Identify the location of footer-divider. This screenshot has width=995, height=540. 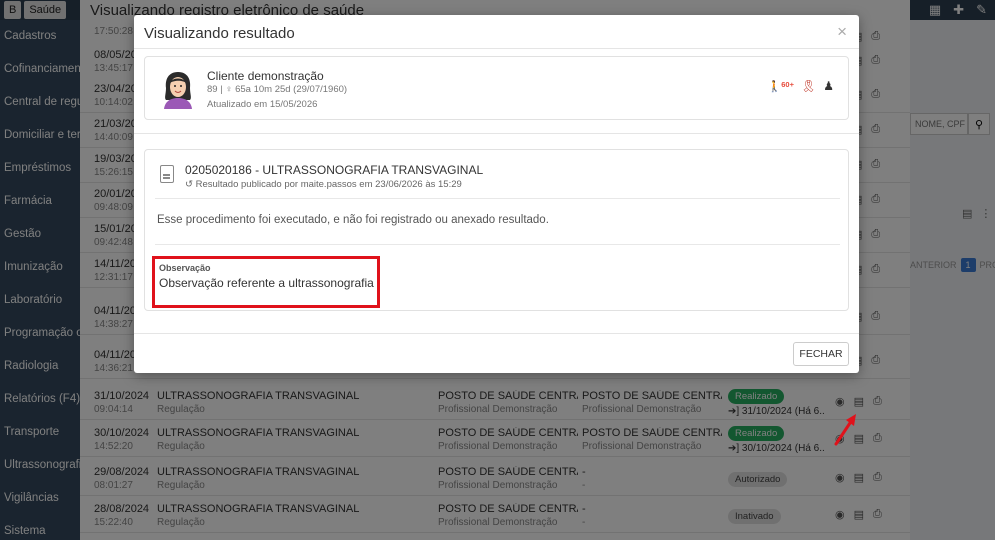
(496, 333).